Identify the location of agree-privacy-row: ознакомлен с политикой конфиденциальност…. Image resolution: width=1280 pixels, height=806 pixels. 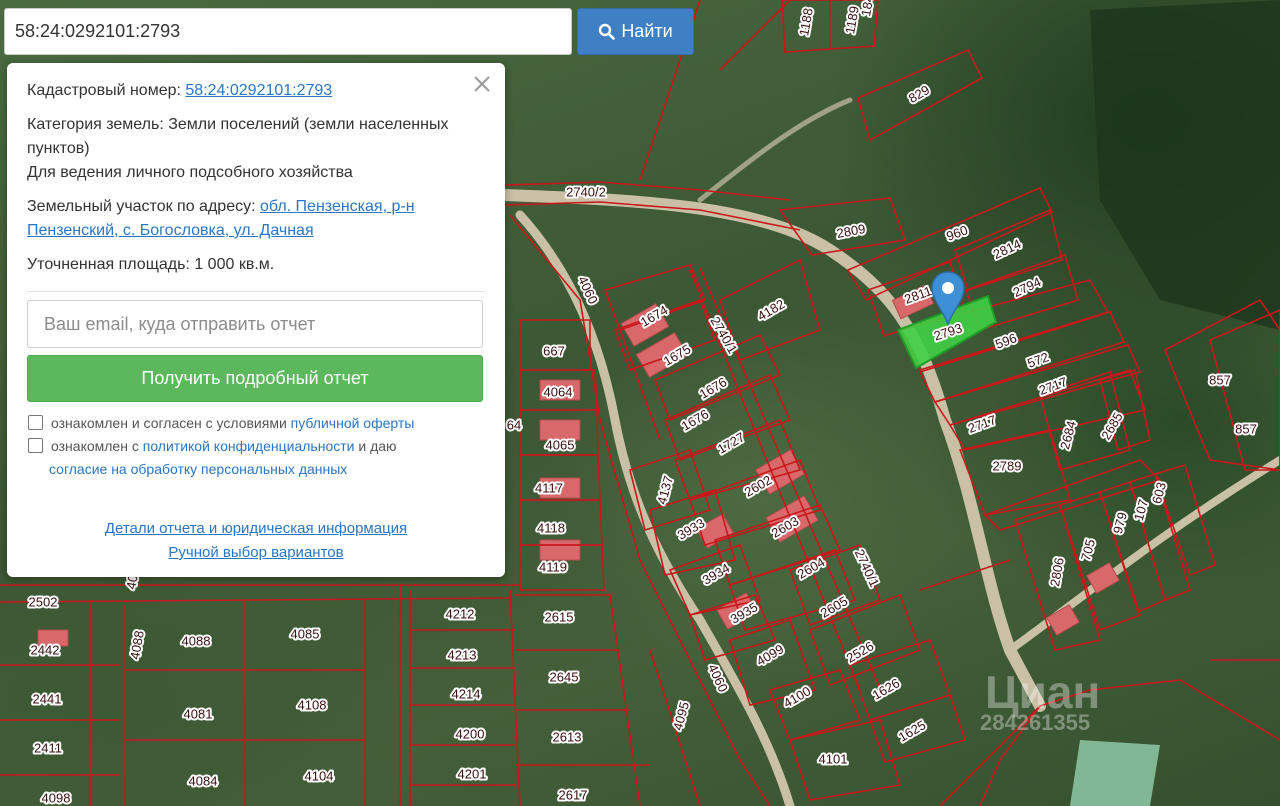
(256, 446).